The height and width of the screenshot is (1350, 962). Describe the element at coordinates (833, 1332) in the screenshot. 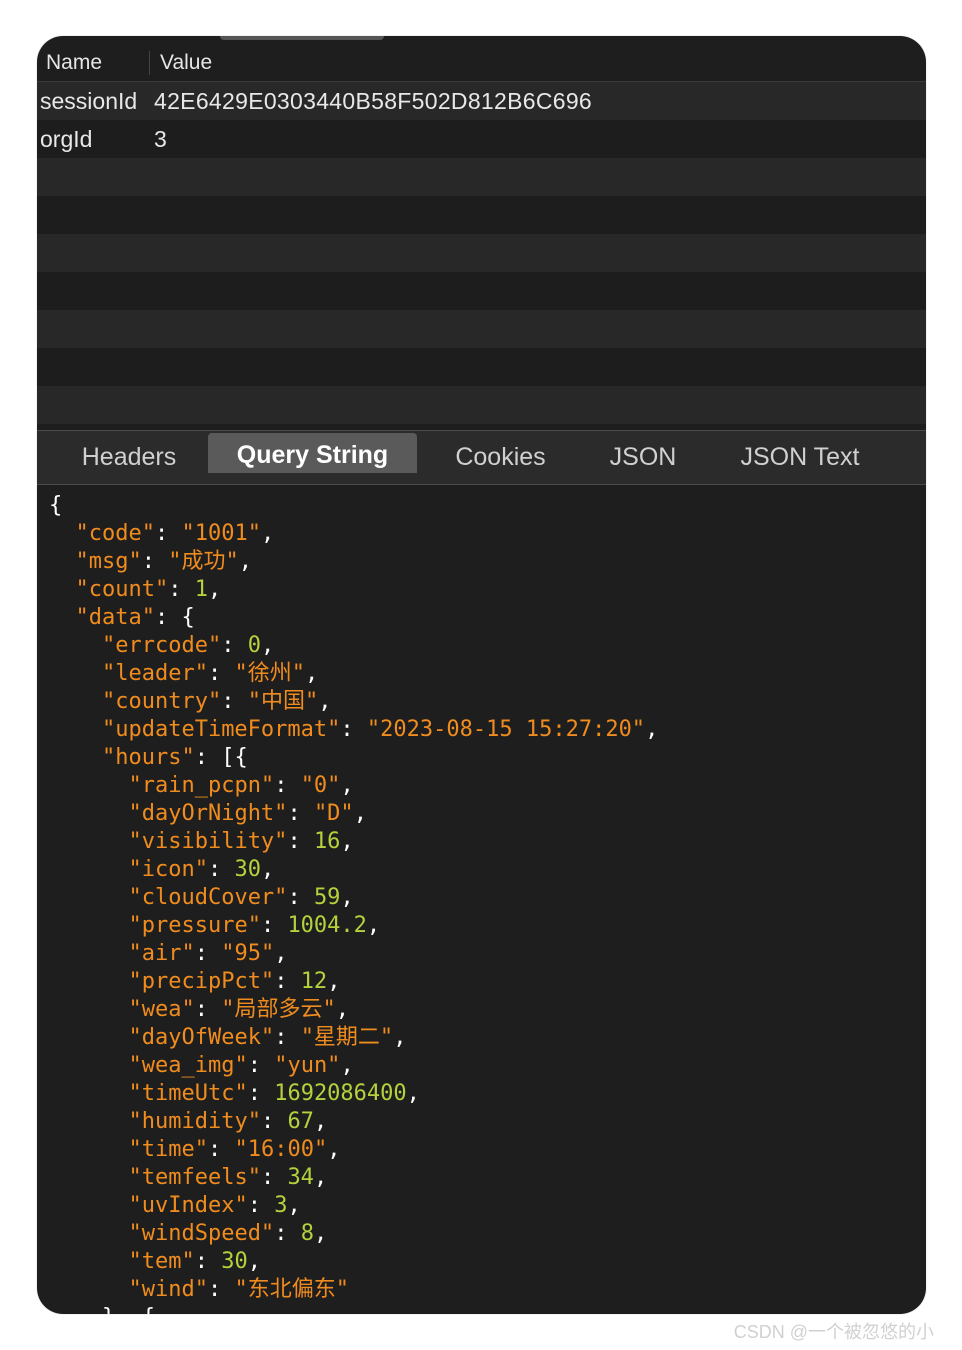

I see `watermark: CSDN @一个被忽悠的小` at that location.